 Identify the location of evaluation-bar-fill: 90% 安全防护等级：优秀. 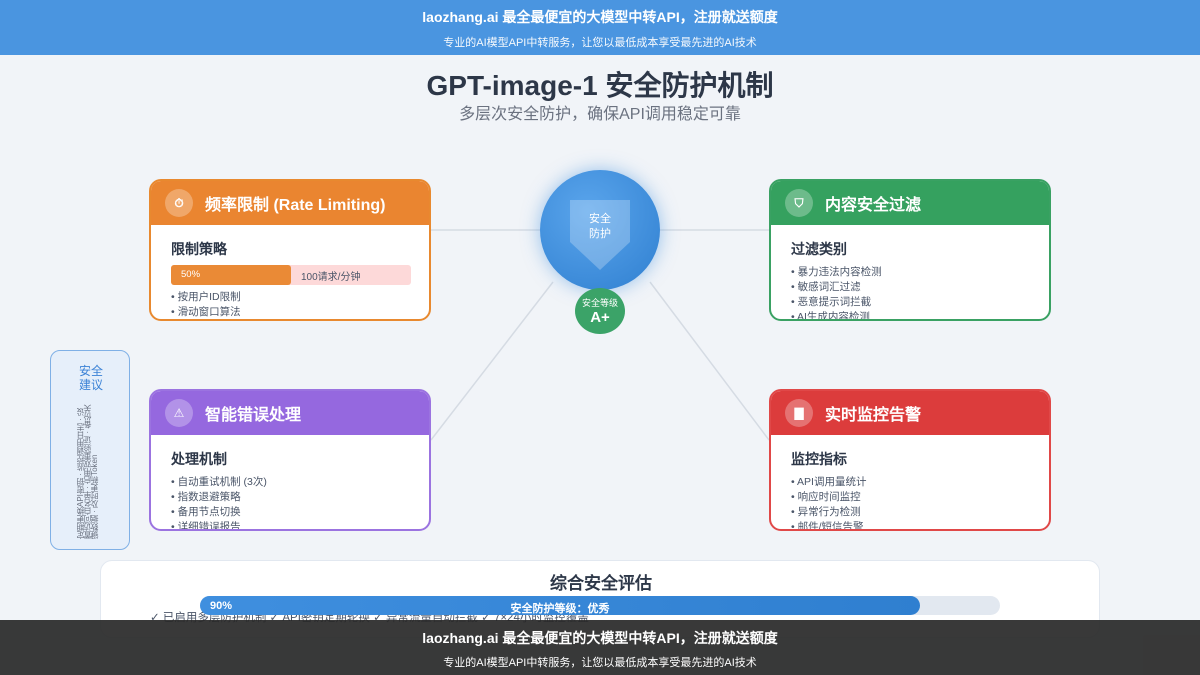
(560, 605).